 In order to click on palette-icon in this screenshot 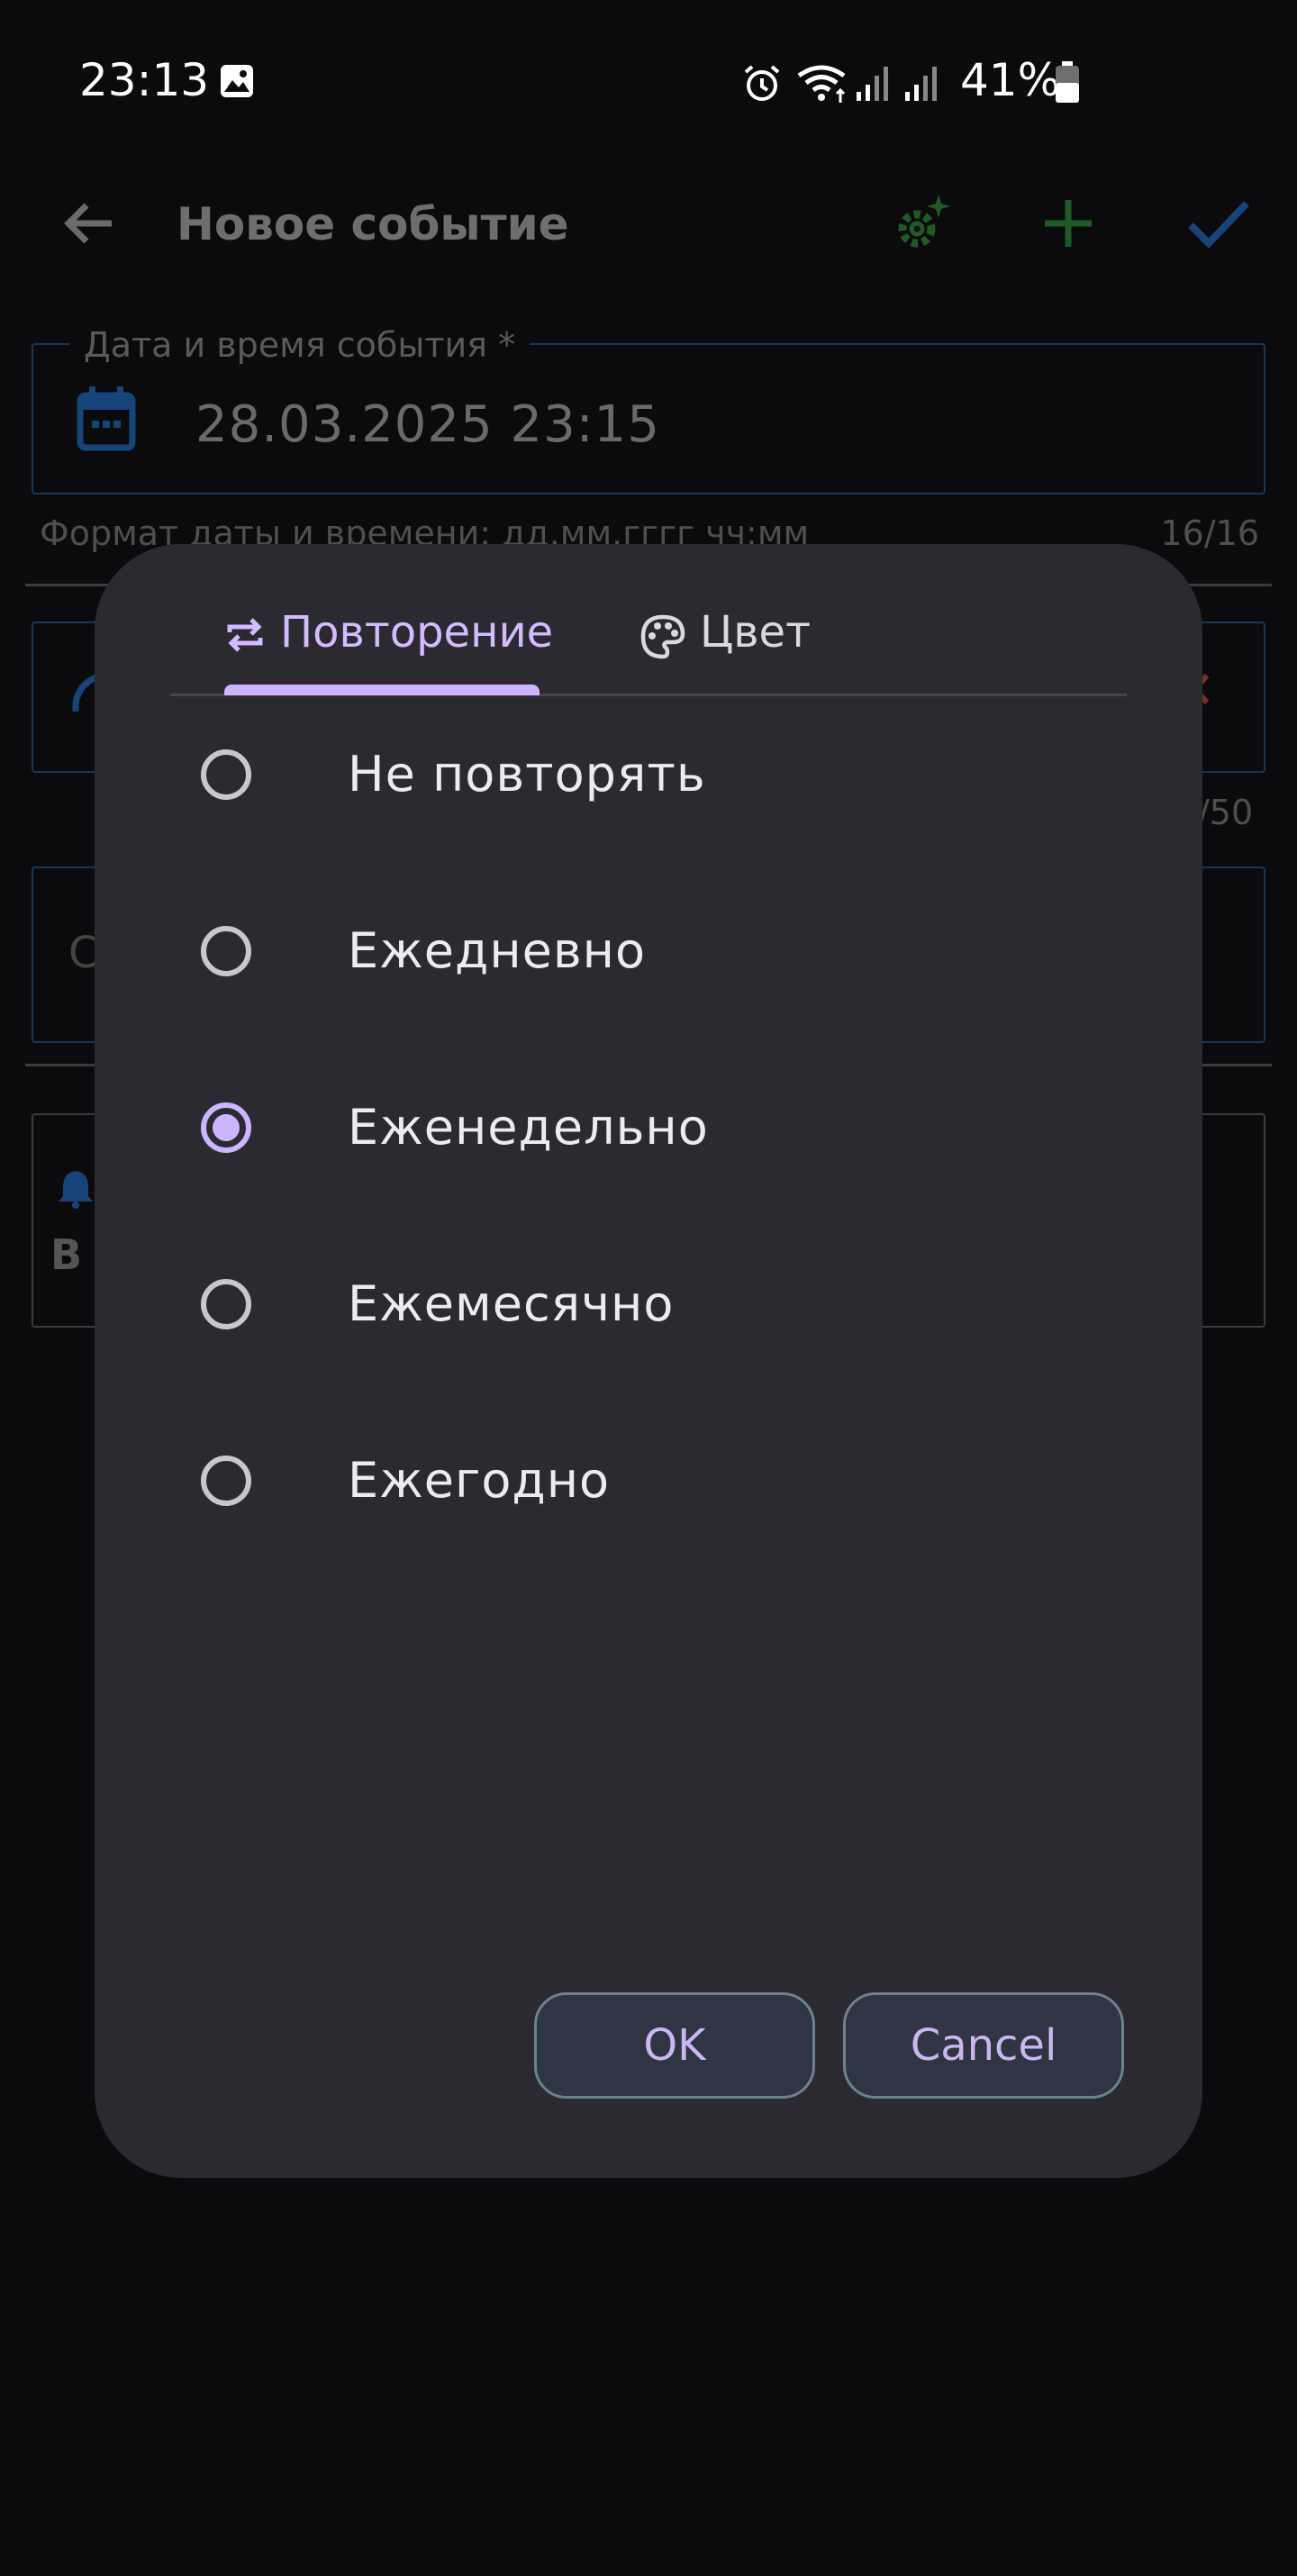, I will do `click(662, 636)`.